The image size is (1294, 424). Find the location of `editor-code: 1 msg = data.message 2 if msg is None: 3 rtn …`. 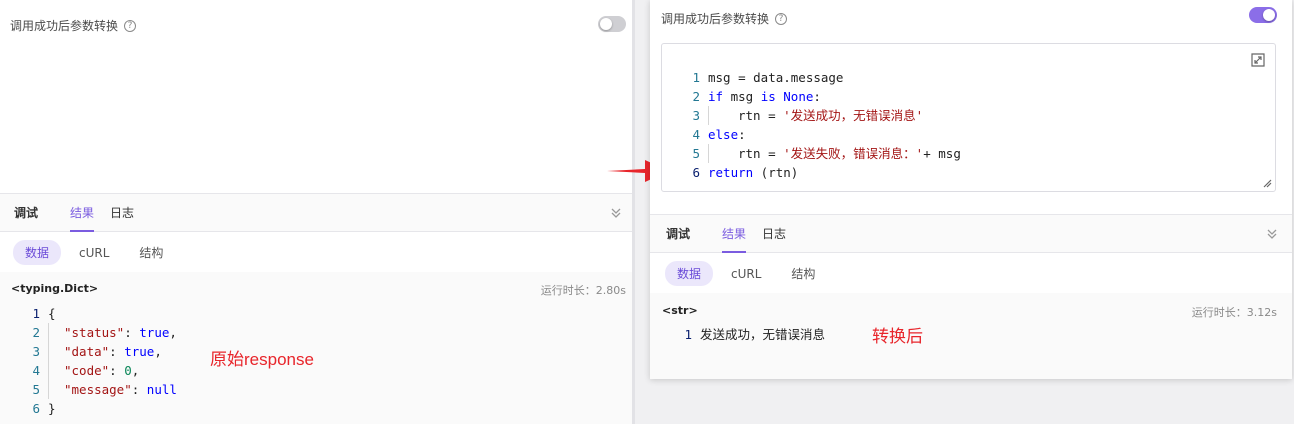

editor-code: 1 msg = data.message 2 if msg is None: 3 rtn … is located at coordinates (823, 125).